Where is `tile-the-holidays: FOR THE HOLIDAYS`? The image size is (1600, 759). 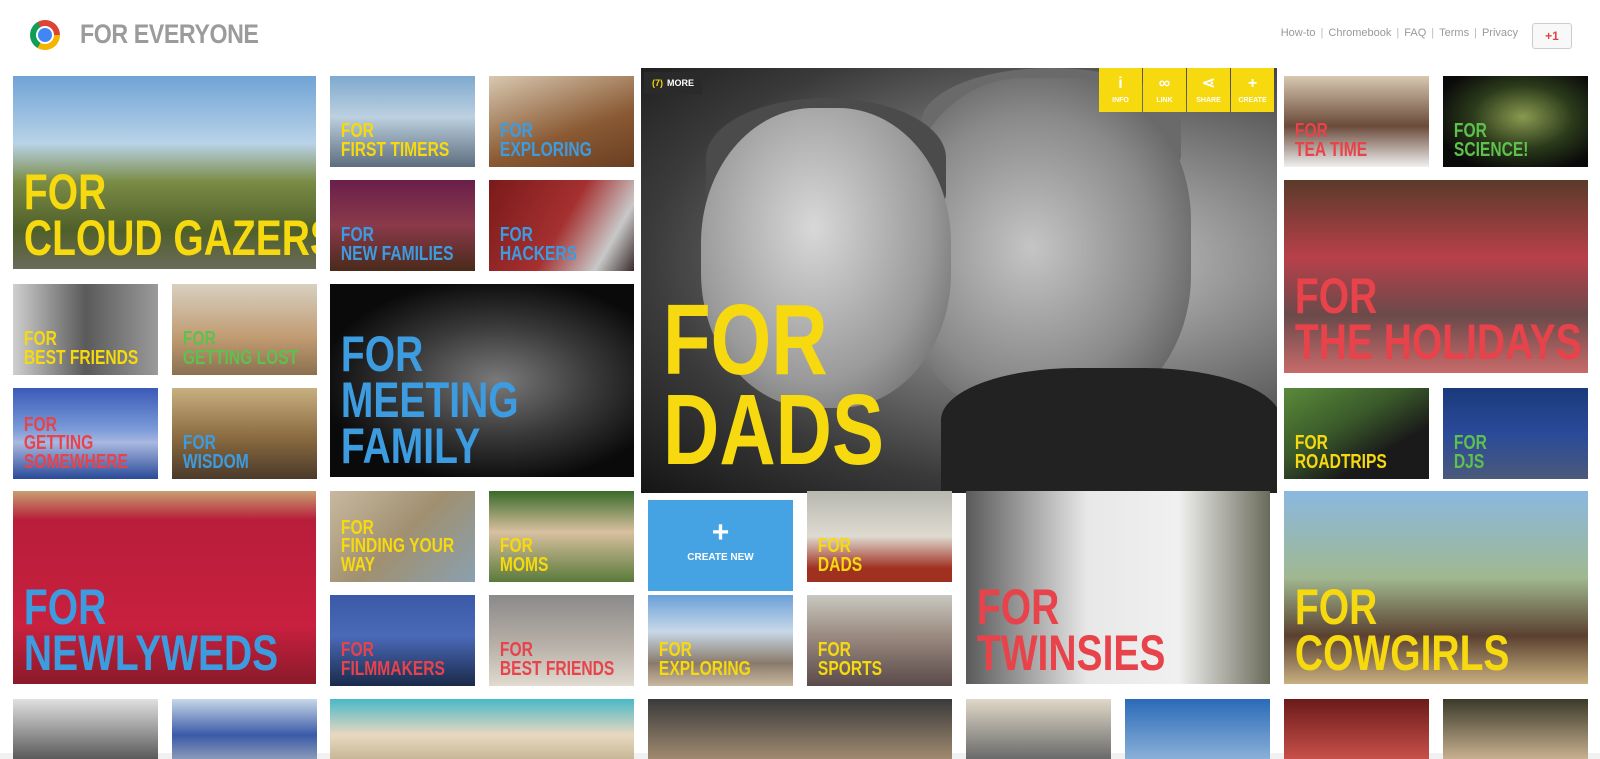
tile-the-holidays: FOR THE HOLIDAYS is located at coordinates (1436, 276).